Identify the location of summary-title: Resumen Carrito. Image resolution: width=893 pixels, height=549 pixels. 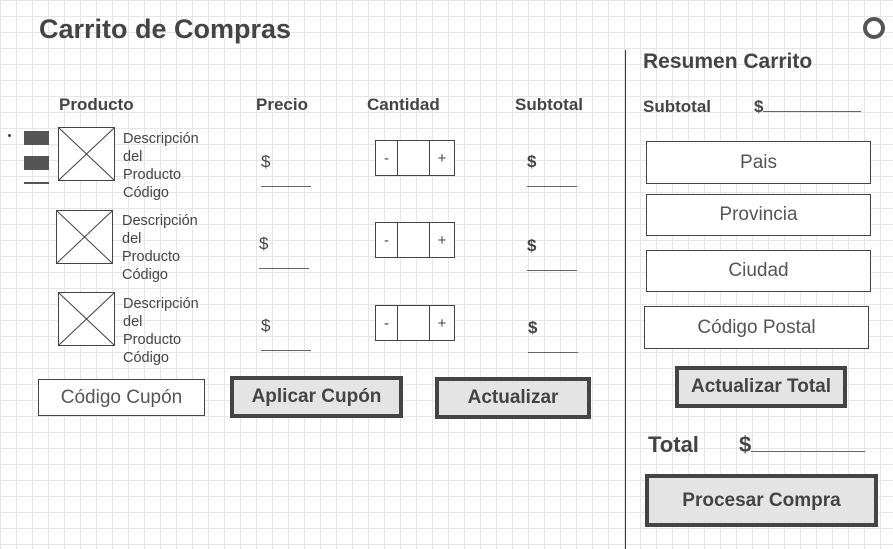
(728, 61).